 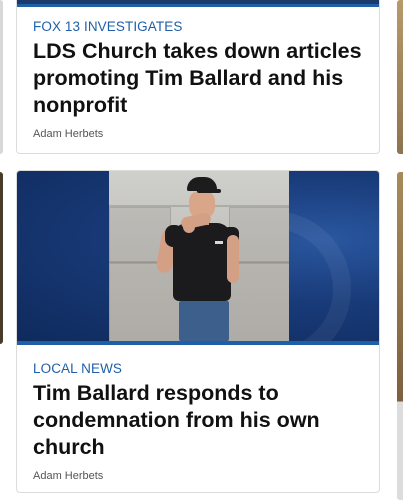 I want to click on article-category: LOCAL NEWS, so click(x=198, y=368).